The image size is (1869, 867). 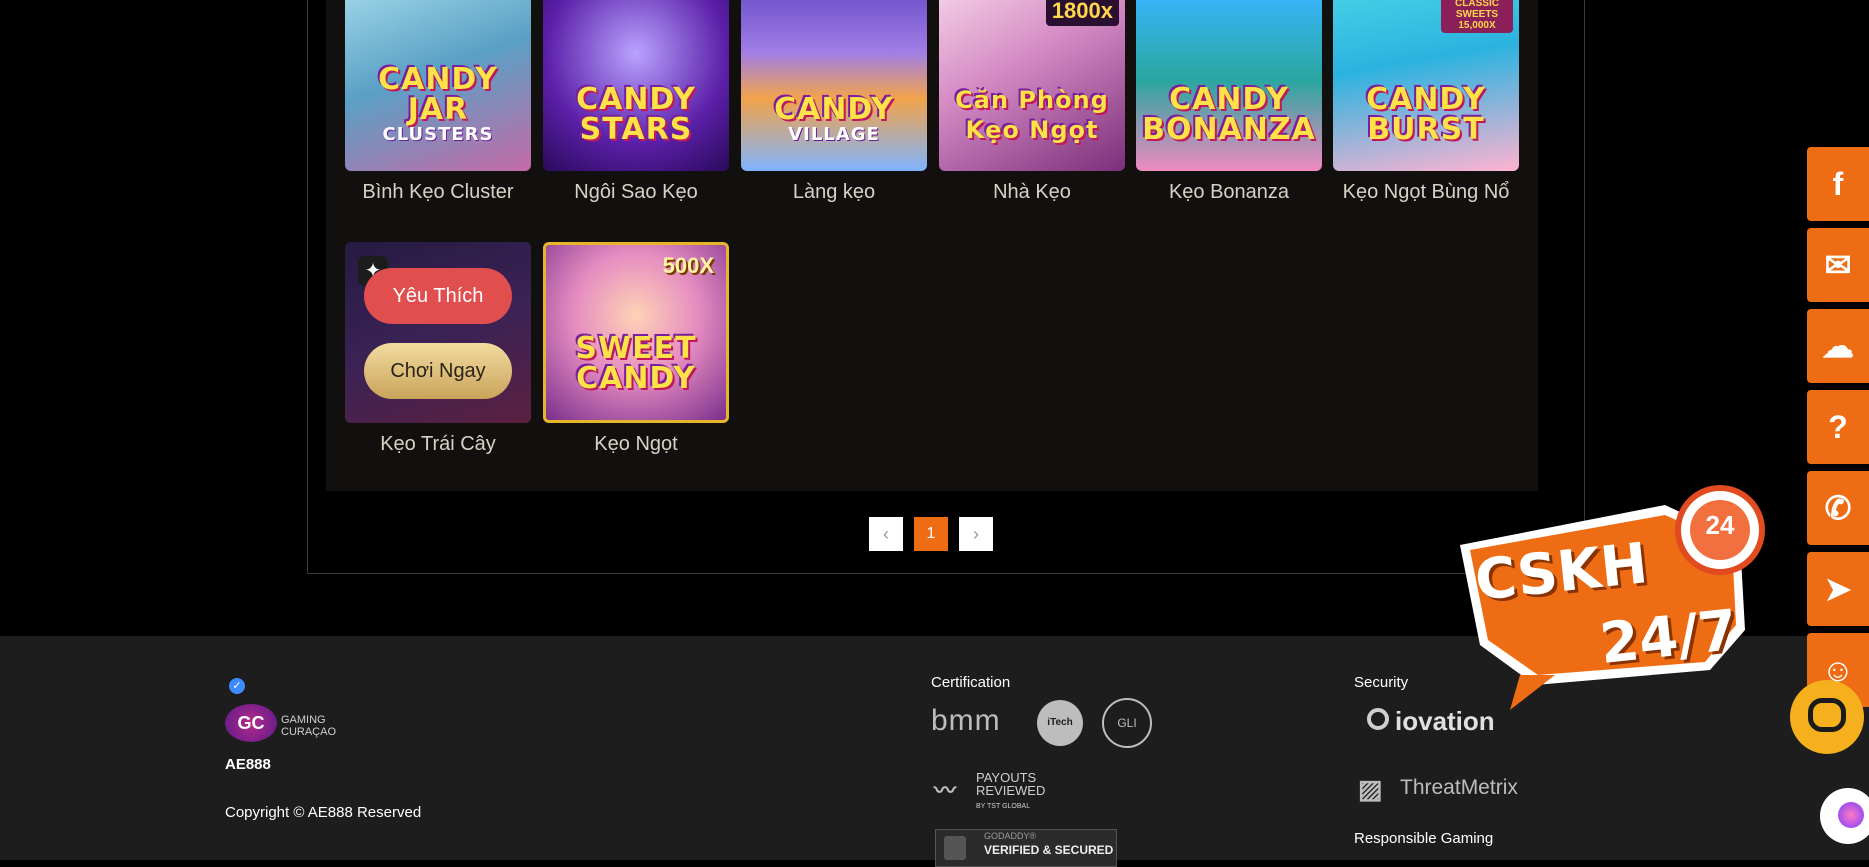 I want to click on facebook-button: f, so click(x=1838, y=184).